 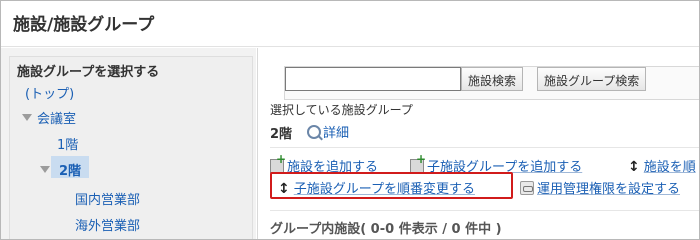 I want to click on search-input, so click(x=373, y=79).